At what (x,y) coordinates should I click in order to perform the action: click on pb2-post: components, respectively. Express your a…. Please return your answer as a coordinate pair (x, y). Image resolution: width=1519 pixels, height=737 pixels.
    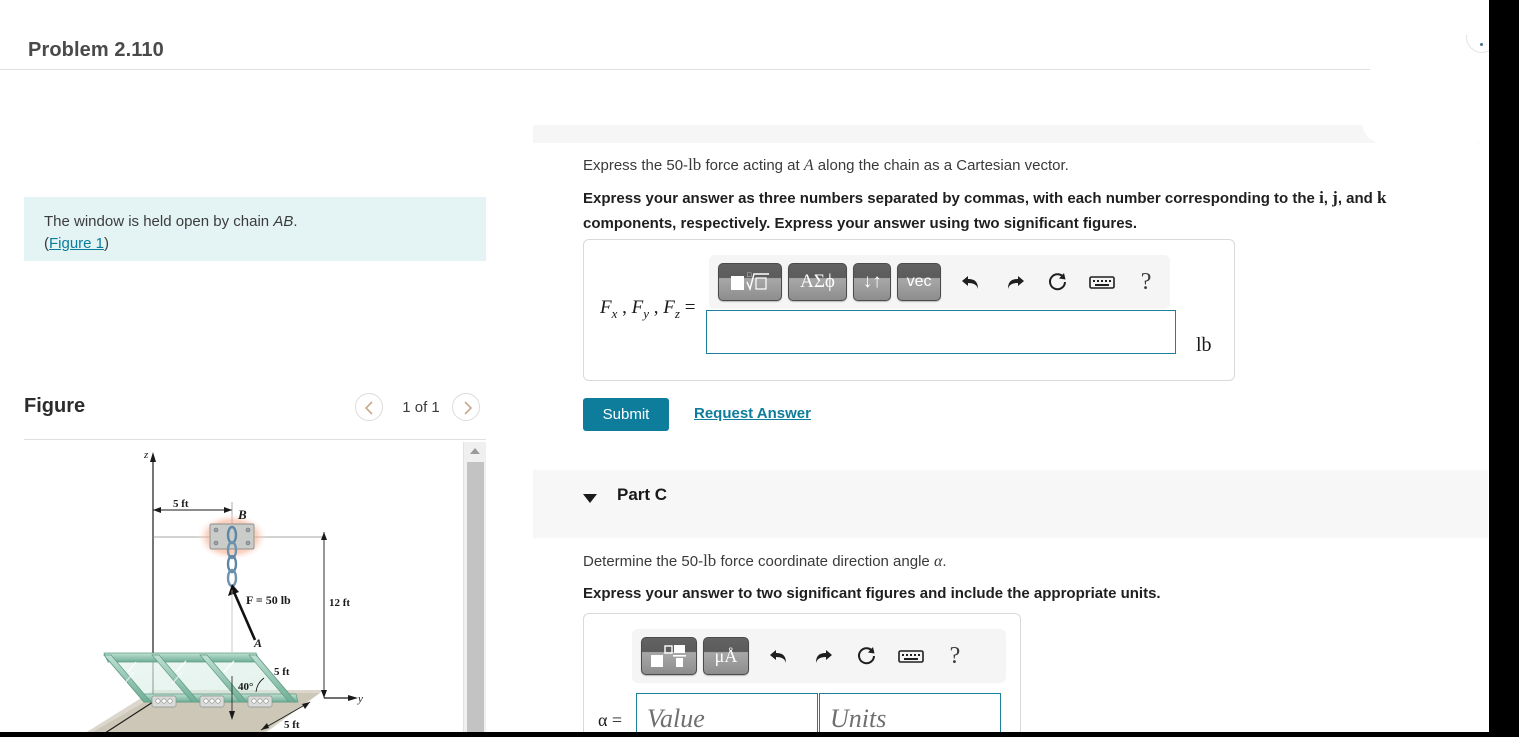
    Looking at the image, I should click on (860, 223).